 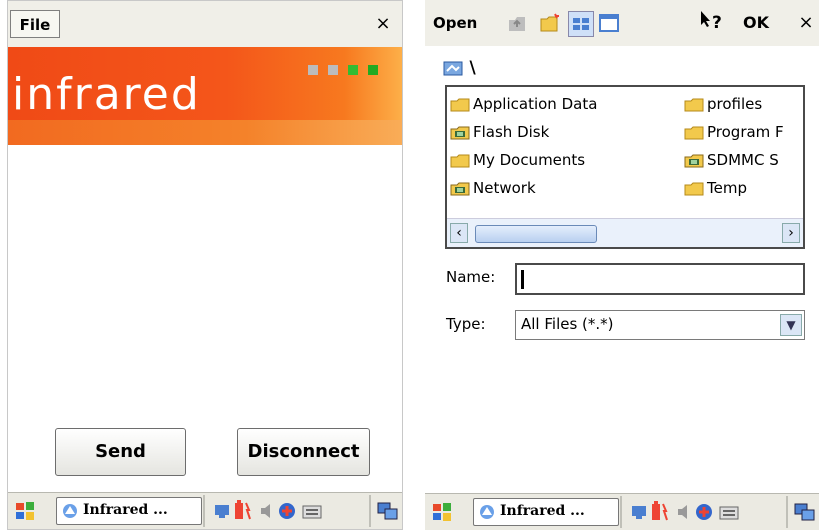 I want to click on file-list-item: SDMMC S, so click(x=731, y=160).